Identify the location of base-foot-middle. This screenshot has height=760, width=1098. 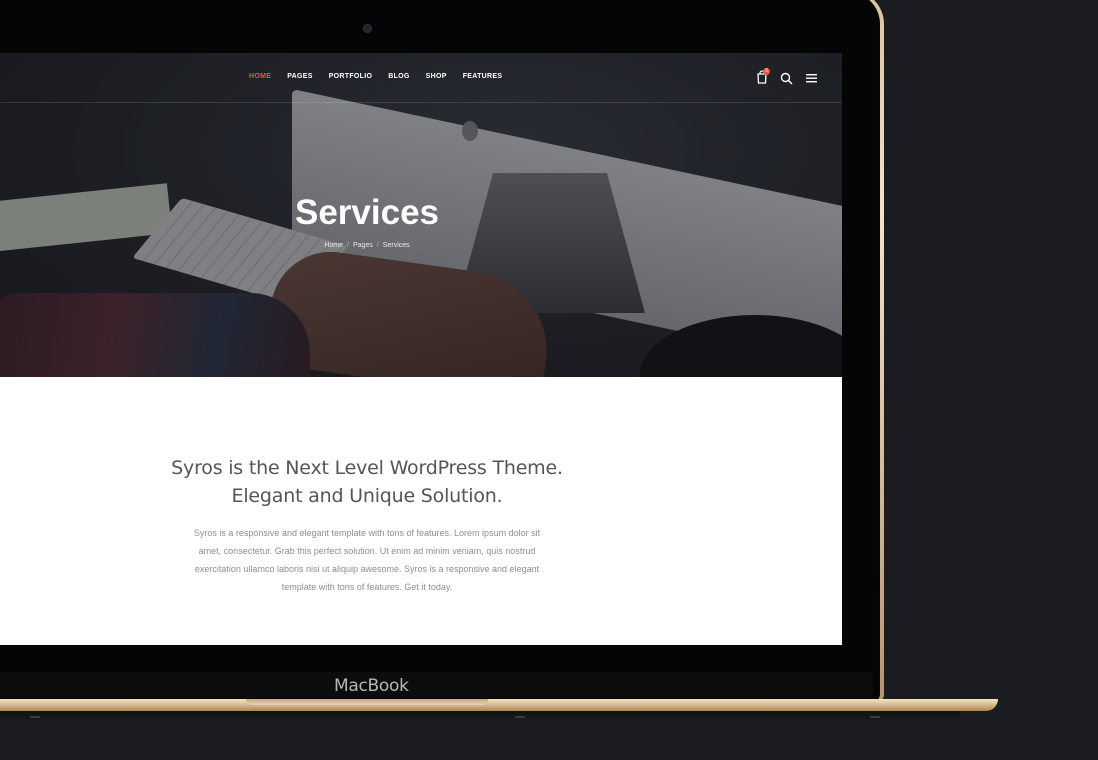
(520, 717).